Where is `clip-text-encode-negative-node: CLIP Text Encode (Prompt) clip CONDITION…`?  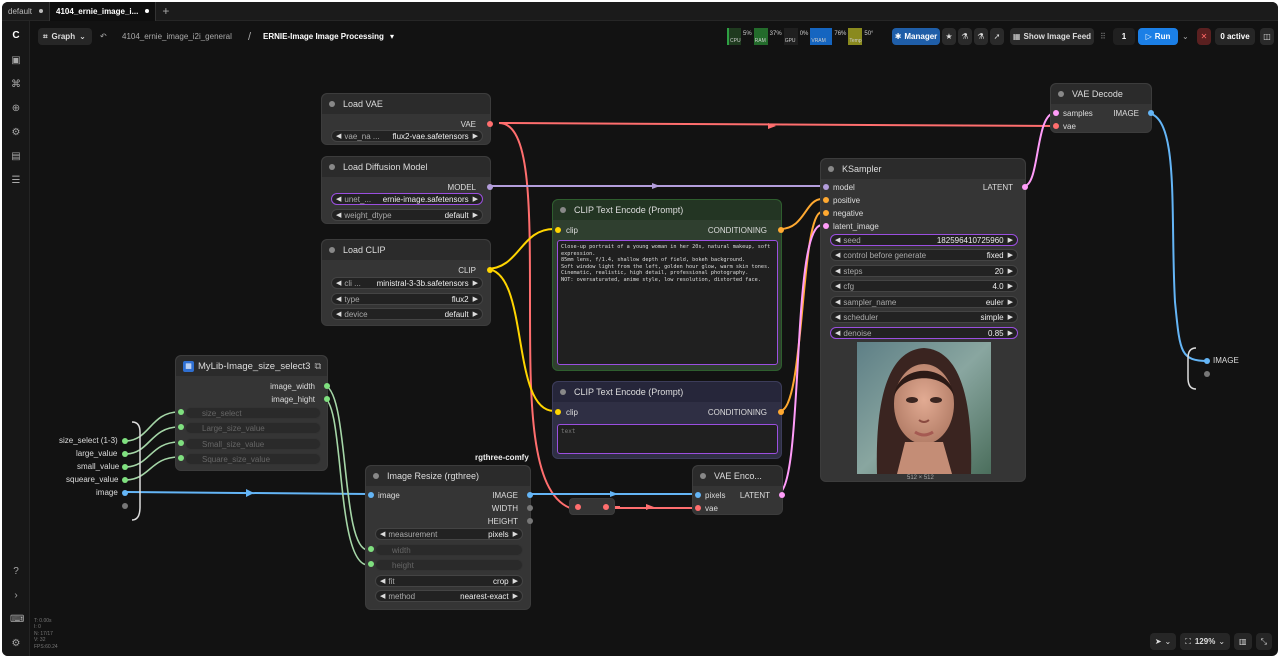
clip-text-encode-negative-node: CLIP Text Encode (Prompt) clip CONDITION… is located at coordinates (668, 420).